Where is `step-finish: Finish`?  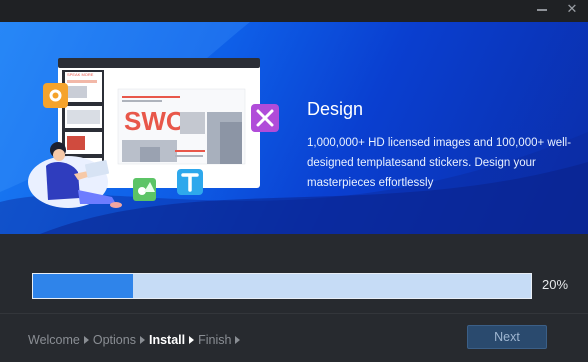 step-finish: Finish is located at coordinates (221, 340).